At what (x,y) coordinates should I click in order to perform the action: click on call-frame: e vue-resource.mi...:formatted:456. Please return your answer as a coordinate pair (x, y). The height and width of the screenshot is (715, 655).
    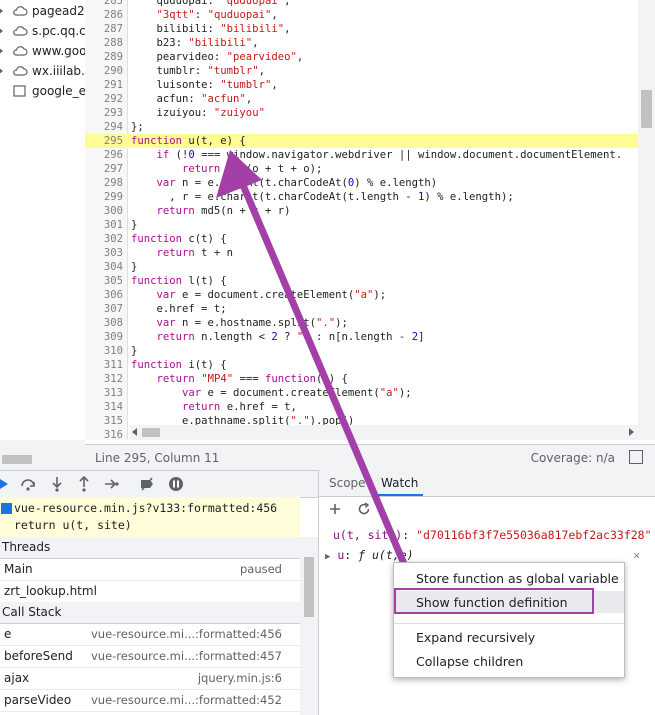
    Looking at the image, I should click on (150, 635).